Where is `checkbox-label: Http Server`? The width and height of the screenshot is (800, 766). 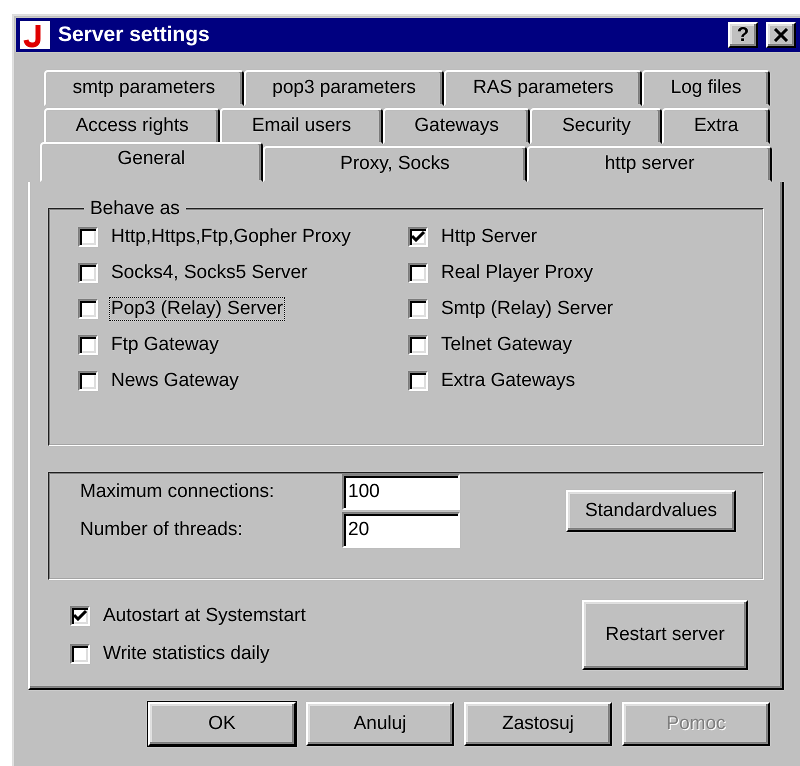
checkbox-label: Http Server is located at coordinates (489, 237).